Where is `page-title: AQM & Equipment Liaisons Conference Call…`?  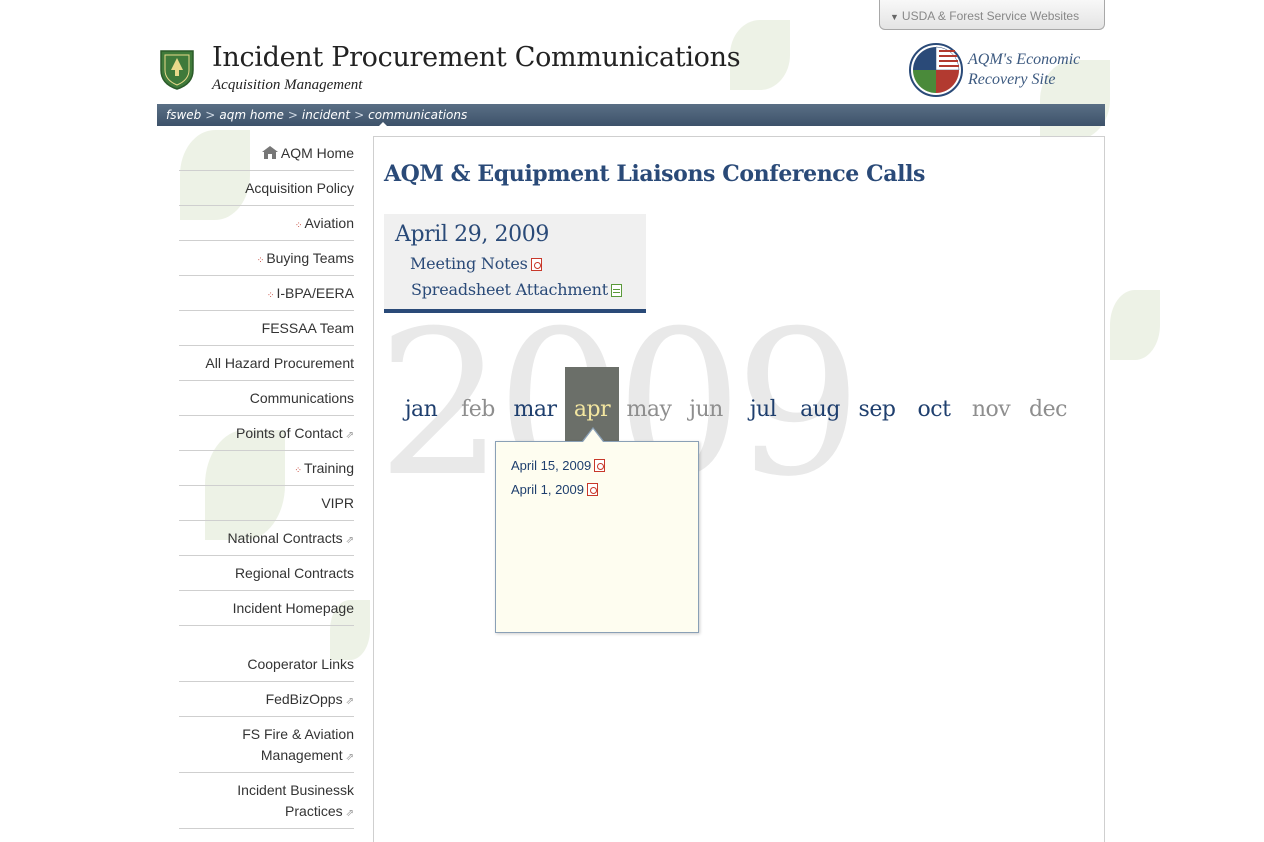
page-title: AQM & Equipment Liaisons Conference Call… is located at coordinates (655, 174).